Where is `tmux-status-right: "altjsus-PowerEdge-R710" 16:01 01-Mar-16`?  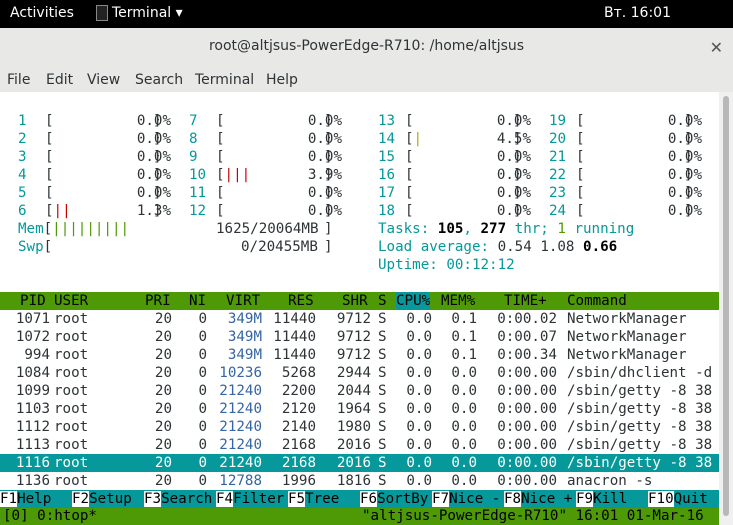
tmux-status-right: "altjsus-PowerEdge-R710" 16:01 01-Mar-16 is located at coordinates (533, 516).